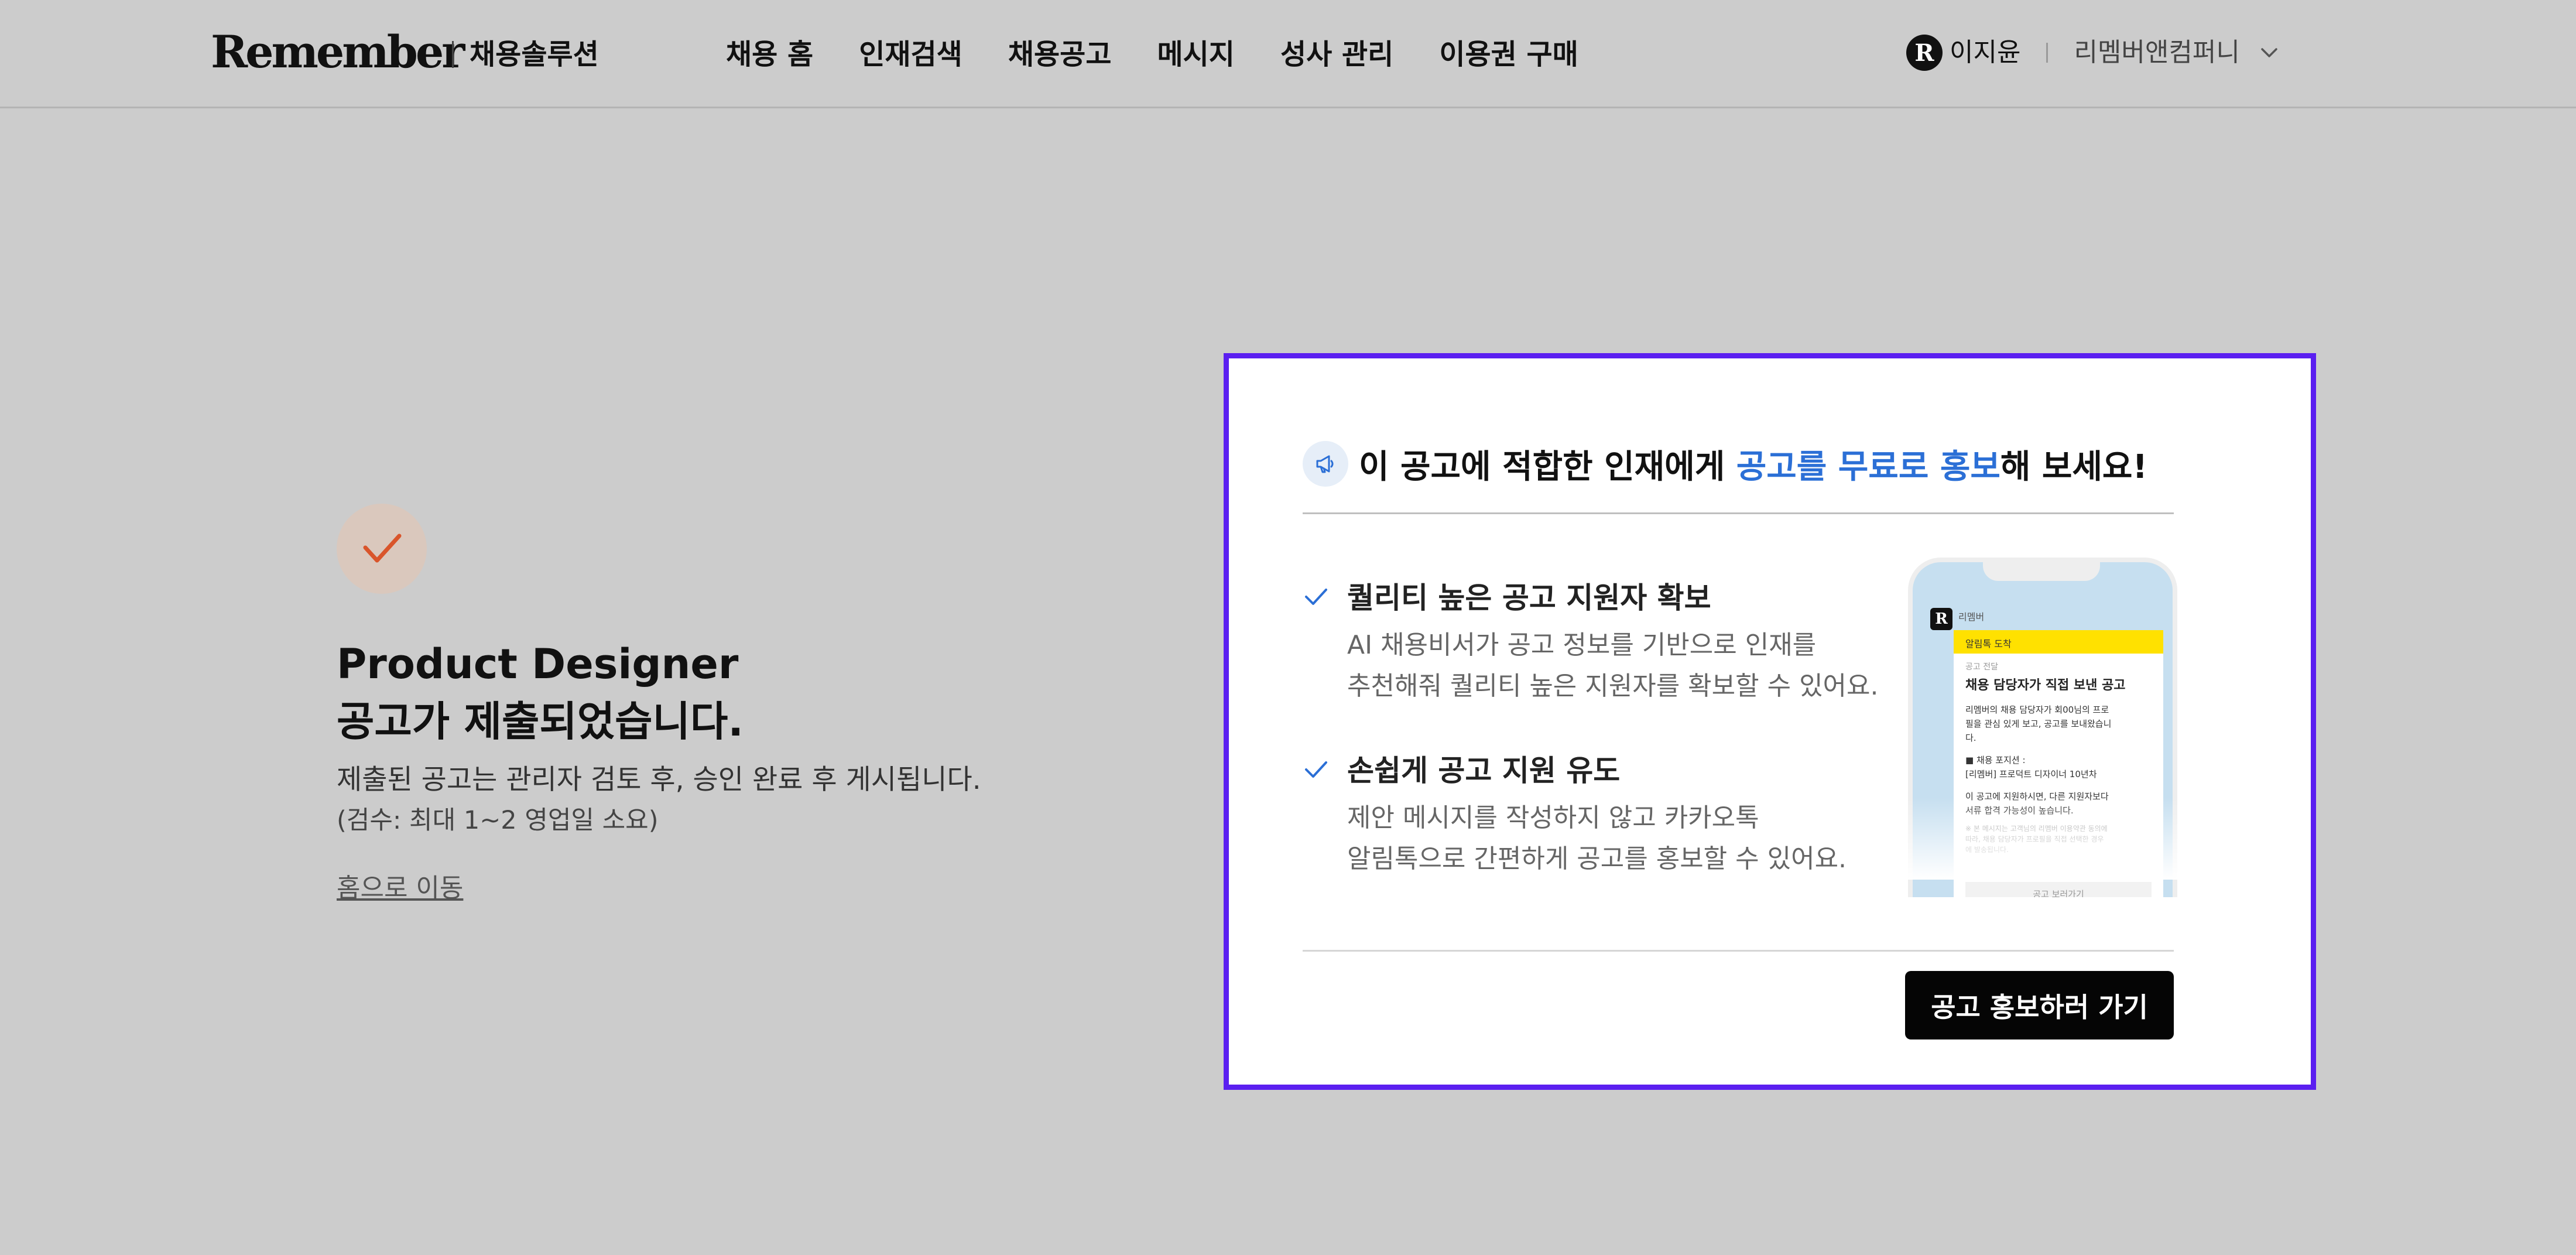  Describe the element at coordinates (1553, 818) in the screenshot. I see `feature-description: 제안 메시지를 작성하지 않고 카카오톡` at that location.